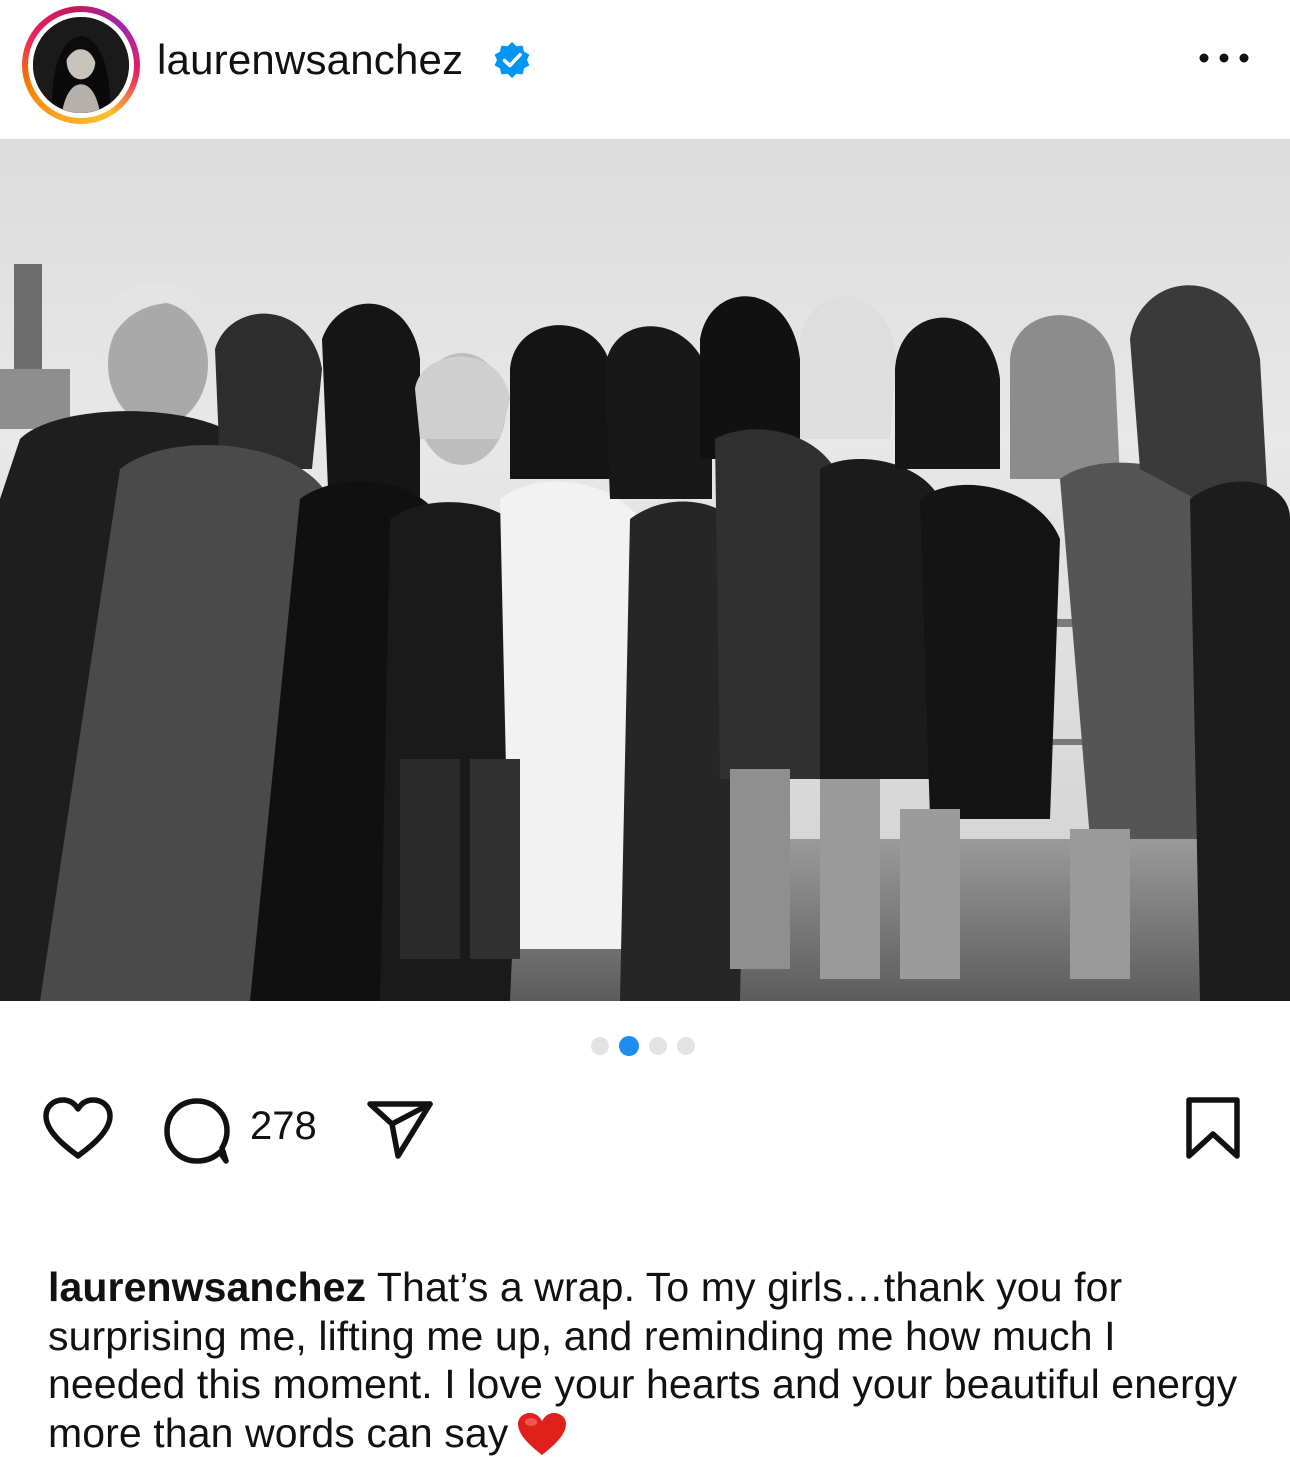  Describe the element at coordinates (645, 1130) in the screenshot. I see `post-actions: 278` at that location.